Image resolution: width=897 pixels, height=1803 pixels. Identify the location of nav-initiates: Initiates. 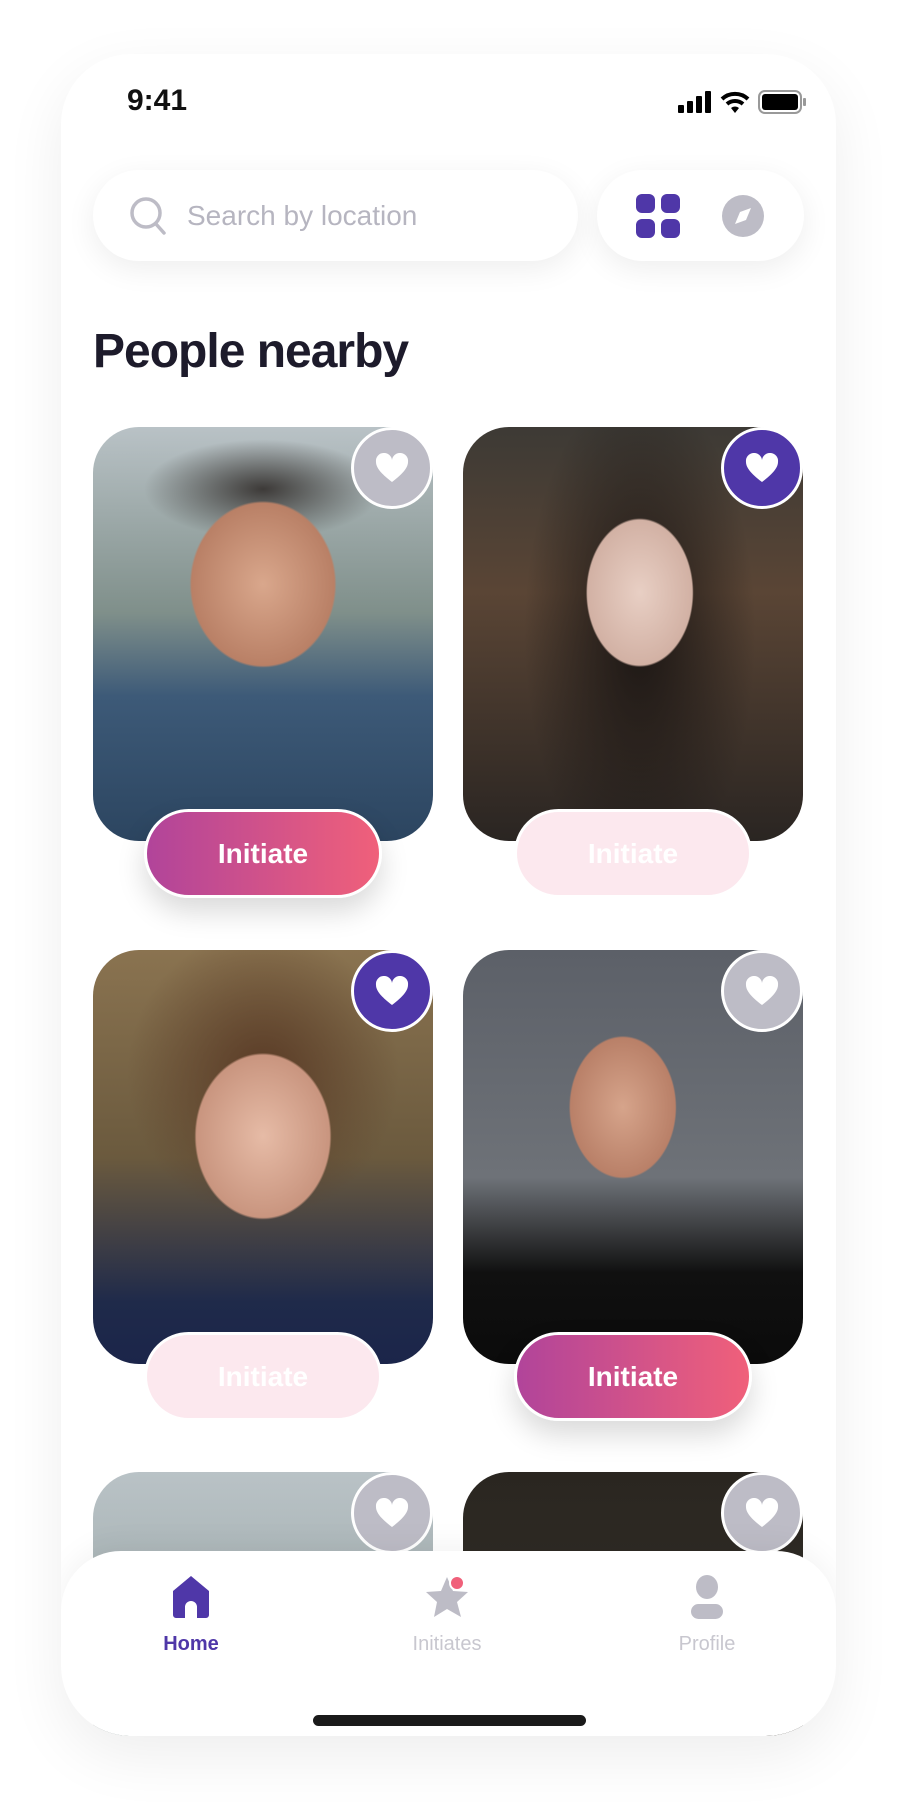
(447, 1615).